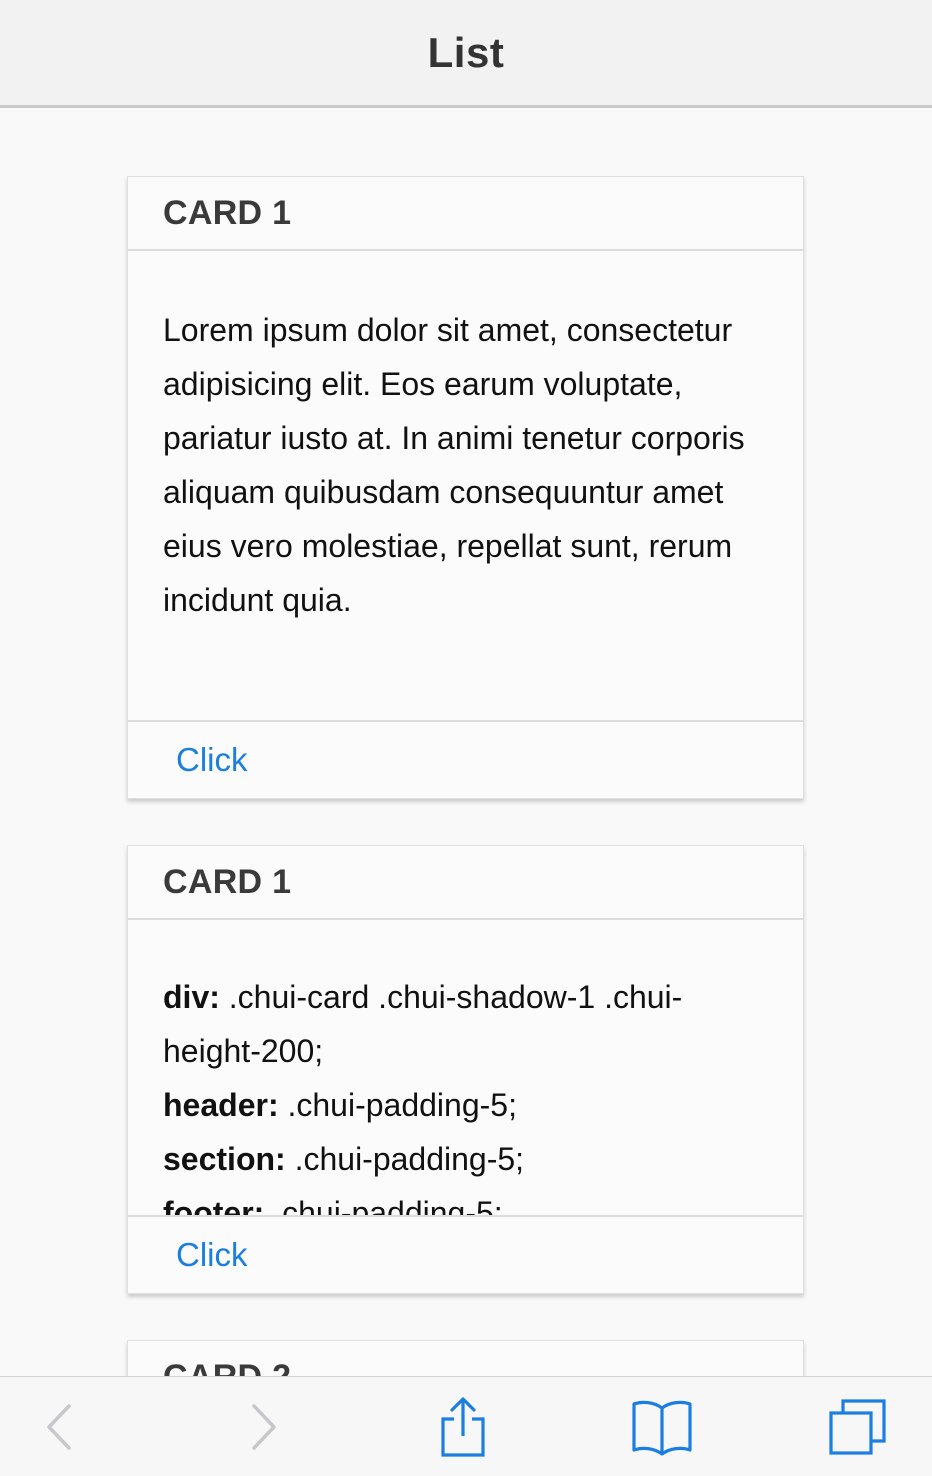  I want to click on browser-toolbar, so click(466, 1425).